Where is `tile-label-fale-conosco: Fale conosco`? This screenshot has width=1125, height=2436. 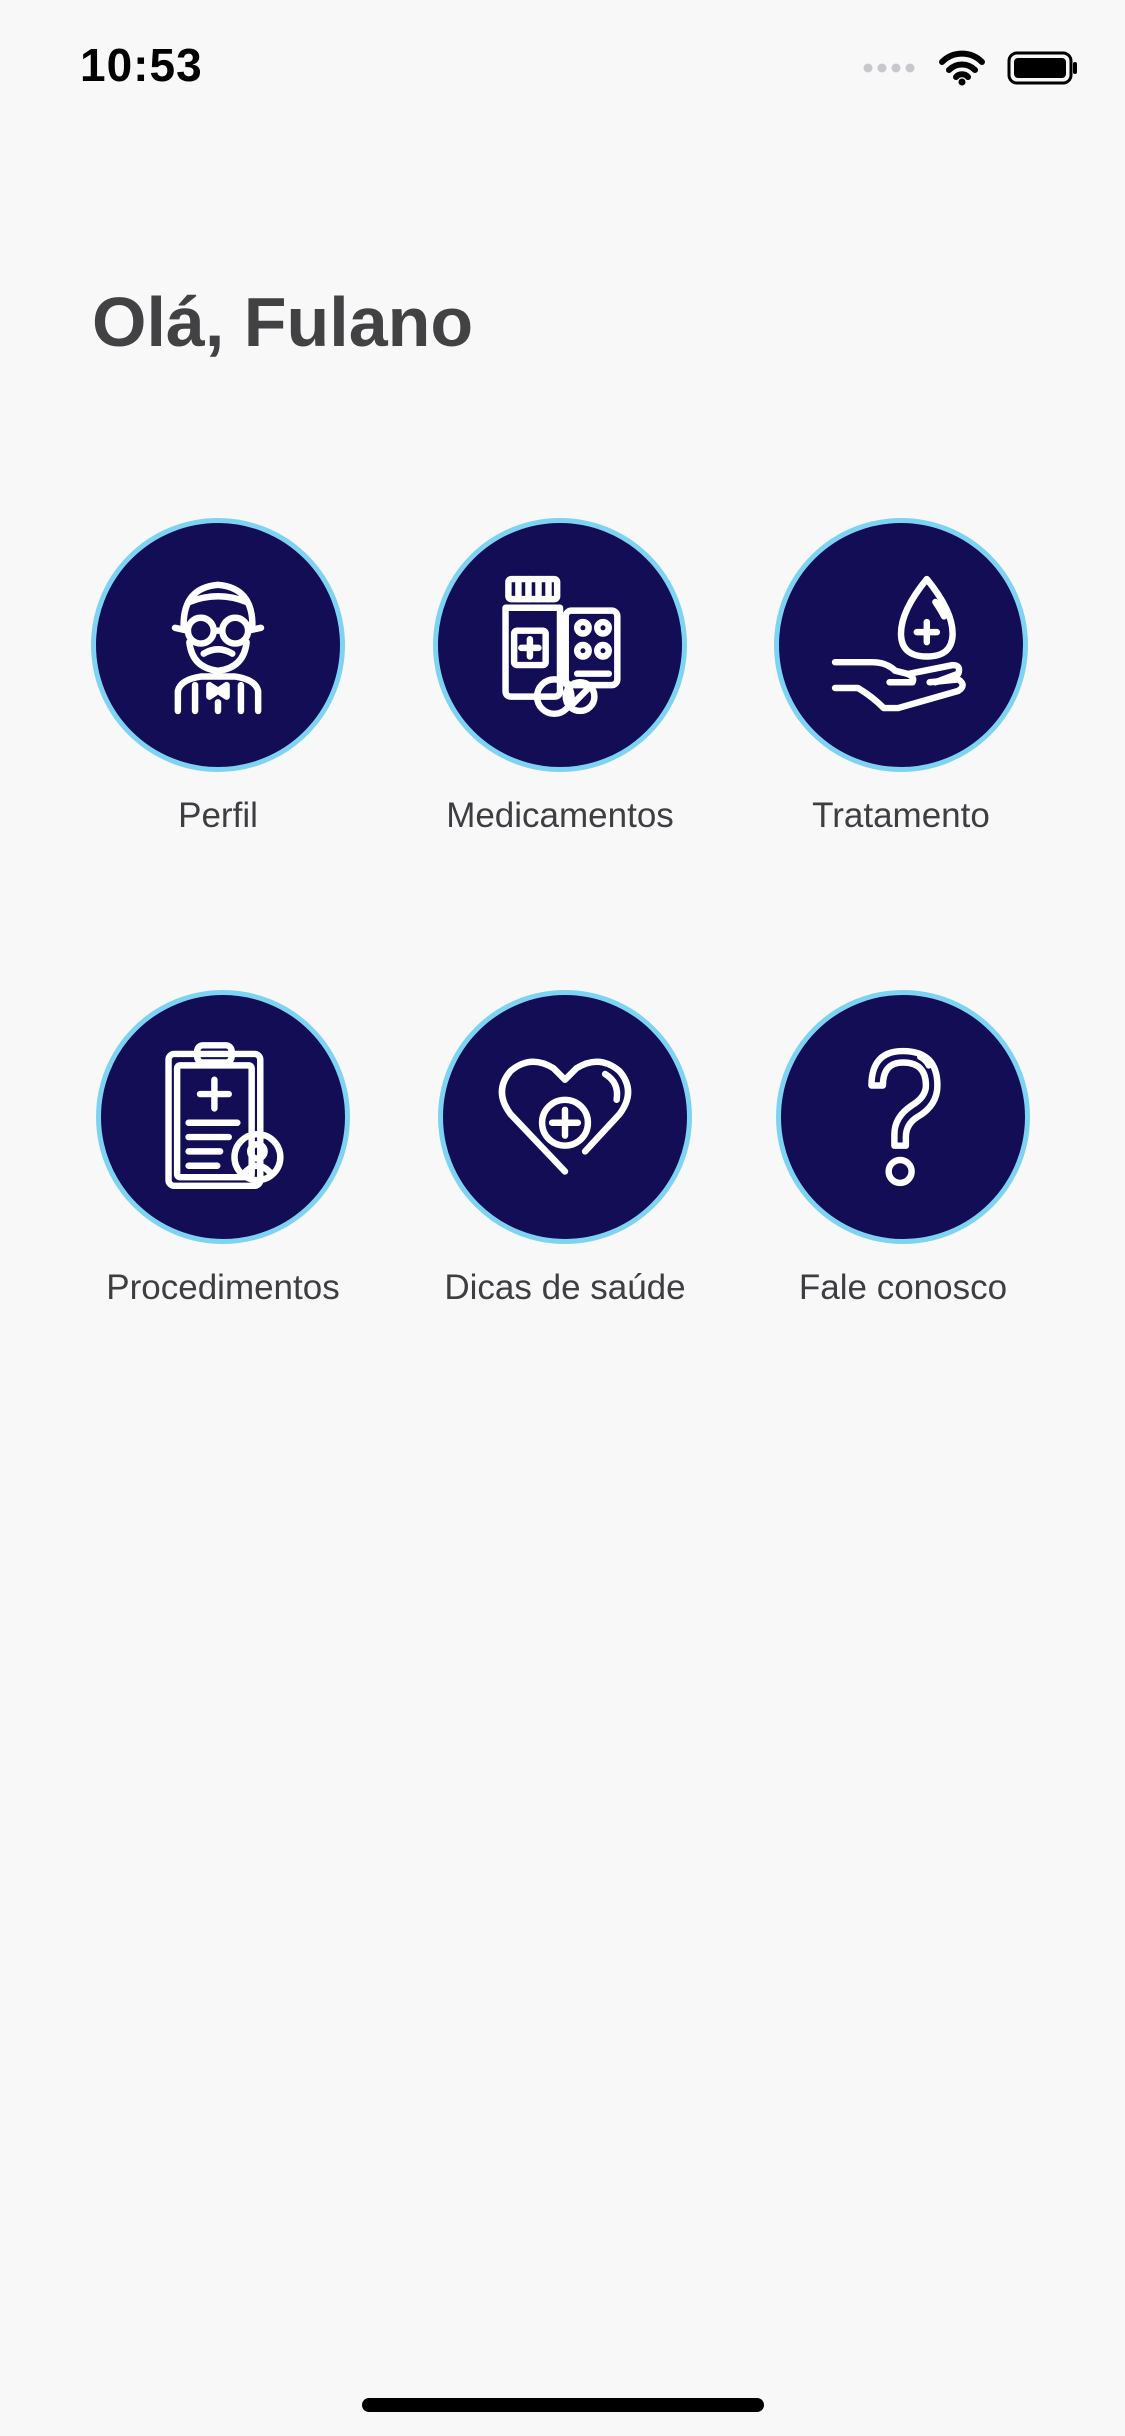 tile-label-fale-conosco: Fale conosco is located at coordinates (903, 1287).